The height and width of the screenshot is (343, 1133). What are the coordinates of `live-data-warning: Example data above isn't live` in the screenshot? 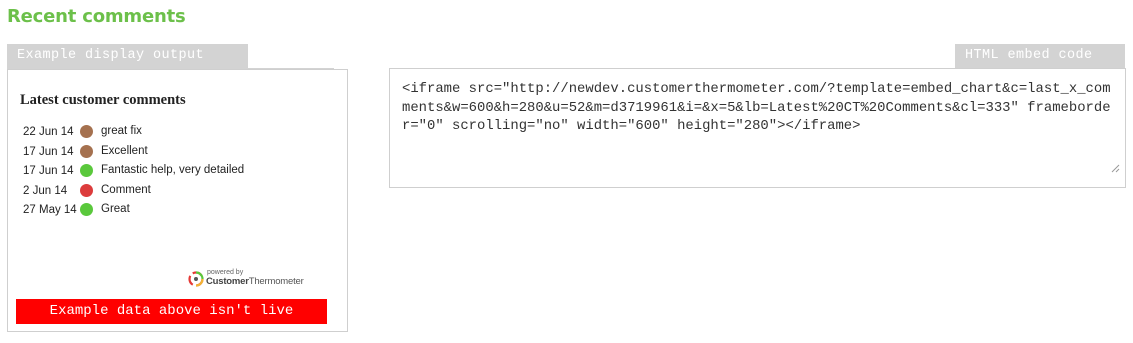 It's located at (171, 311).